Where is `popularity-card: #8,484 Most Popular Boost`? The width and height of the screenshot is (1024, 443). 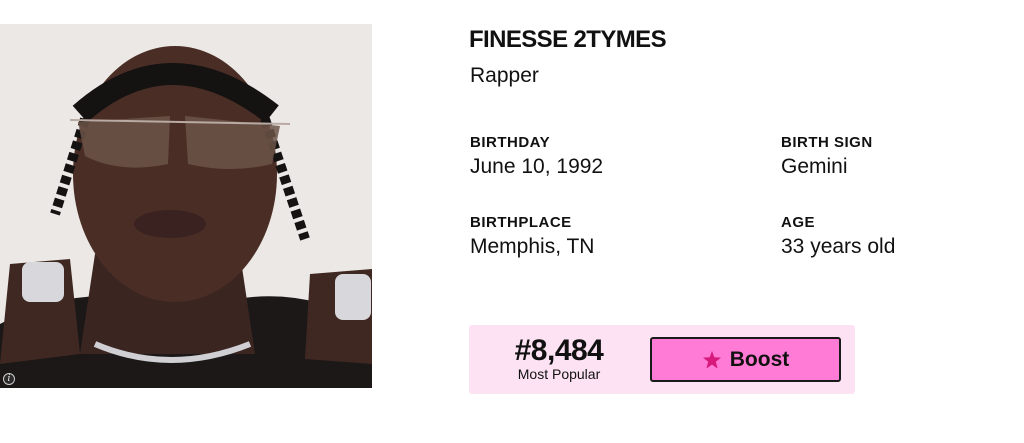 popularity-card: #8,484 Most Popular Boost is located at coordinates (662, 359).